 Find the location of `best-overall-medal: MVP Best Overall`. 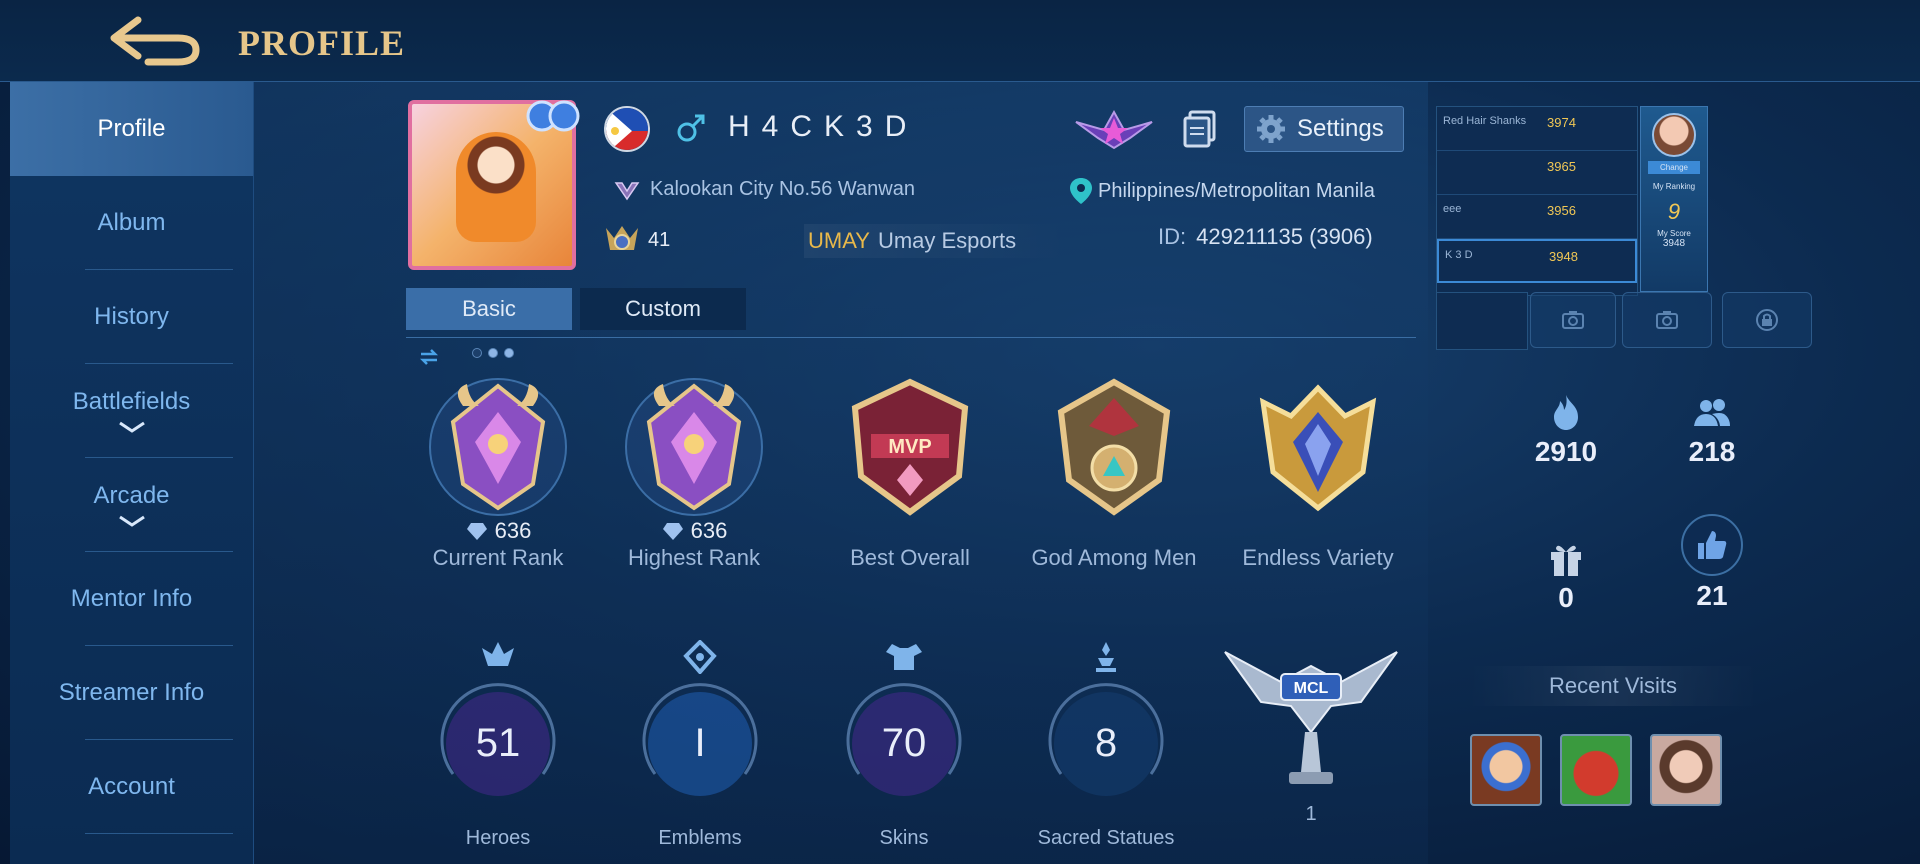

best-overall-medal: MVP Best Overall is located at coordinates (910, 471).